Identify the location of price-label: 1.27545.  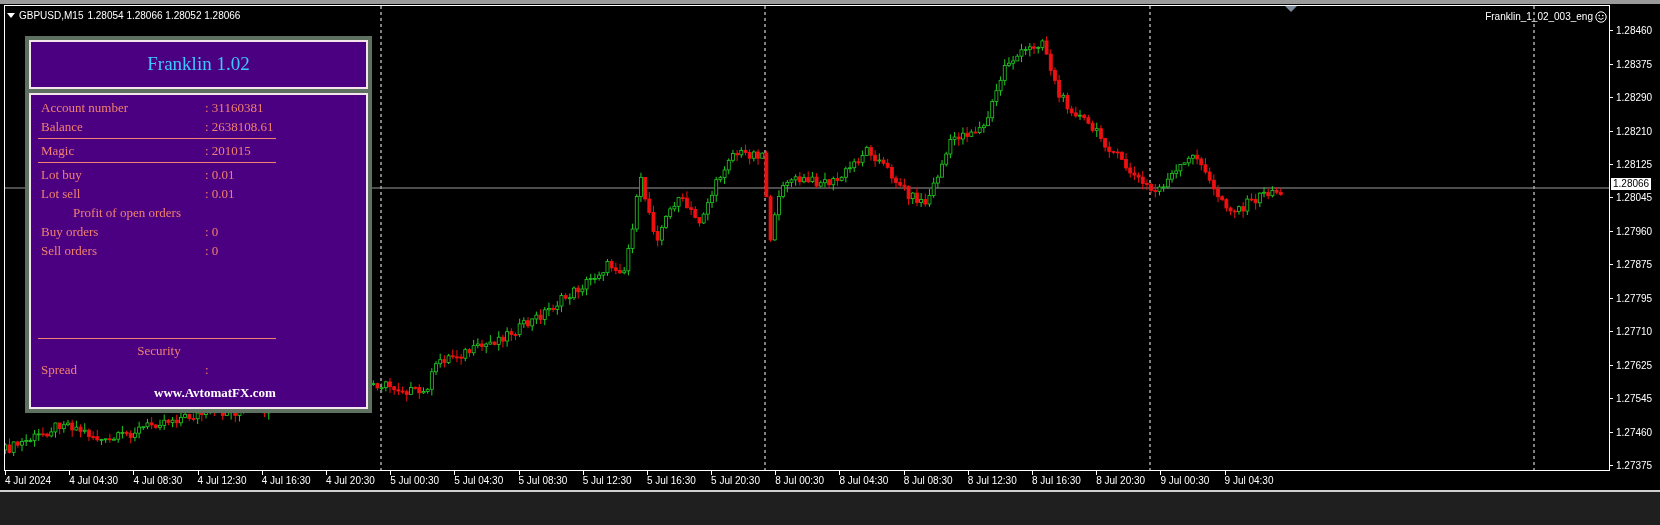
(1634, 399).